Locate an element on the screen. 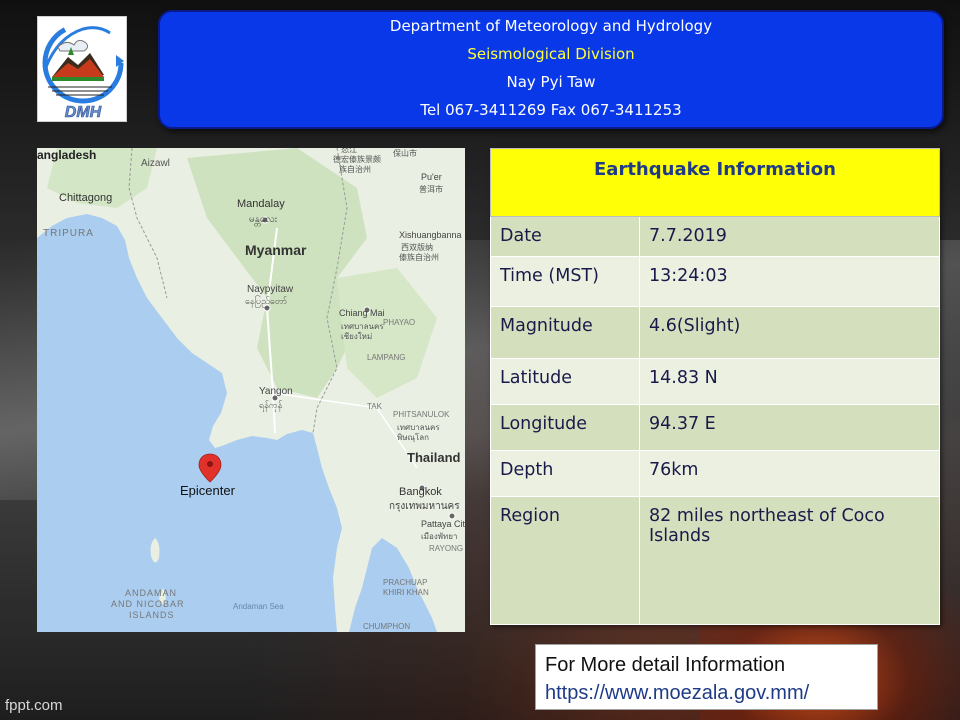  row-value-magnitude: 4.6(Slight) is located at coordinates (789, 332).